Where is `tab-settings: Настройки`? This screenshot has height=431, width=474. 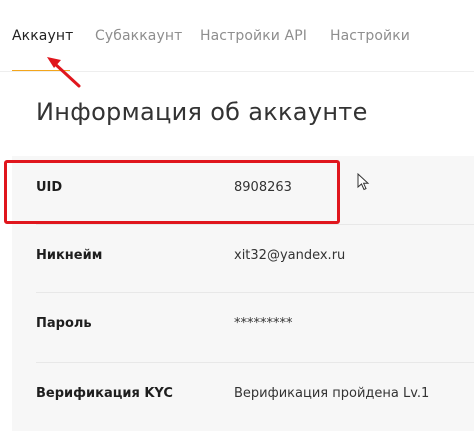
tab-settings: Настройки is located at coordinates (370, 36).